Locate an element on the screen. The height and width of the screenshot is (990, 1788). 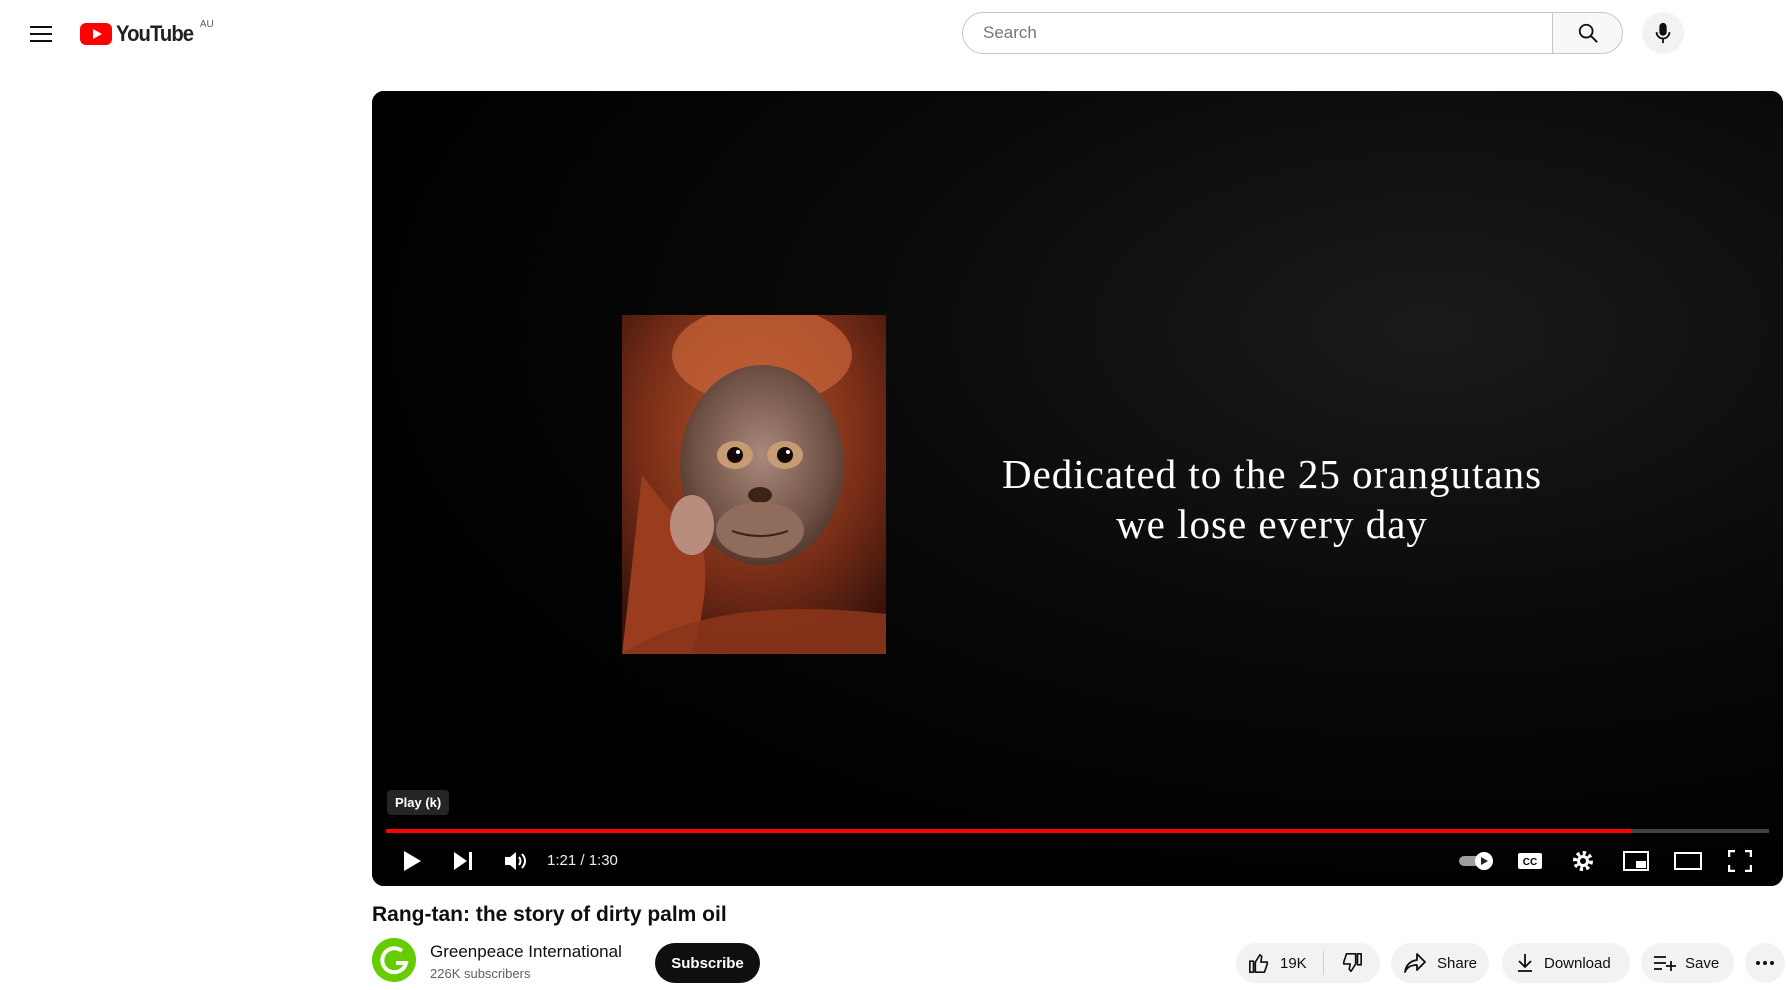
voice-search-button is located at coordinates (1663, 33).